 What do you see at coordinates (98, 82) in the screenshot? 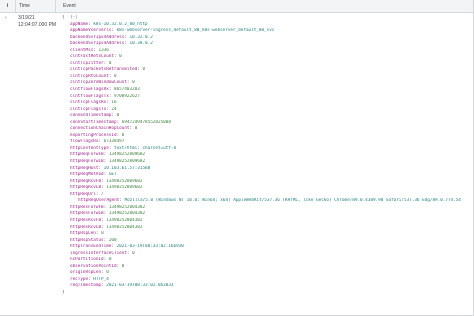
I see `json-field-key: clntTcpZeroWindowCount` at bounding box center [98, 82].